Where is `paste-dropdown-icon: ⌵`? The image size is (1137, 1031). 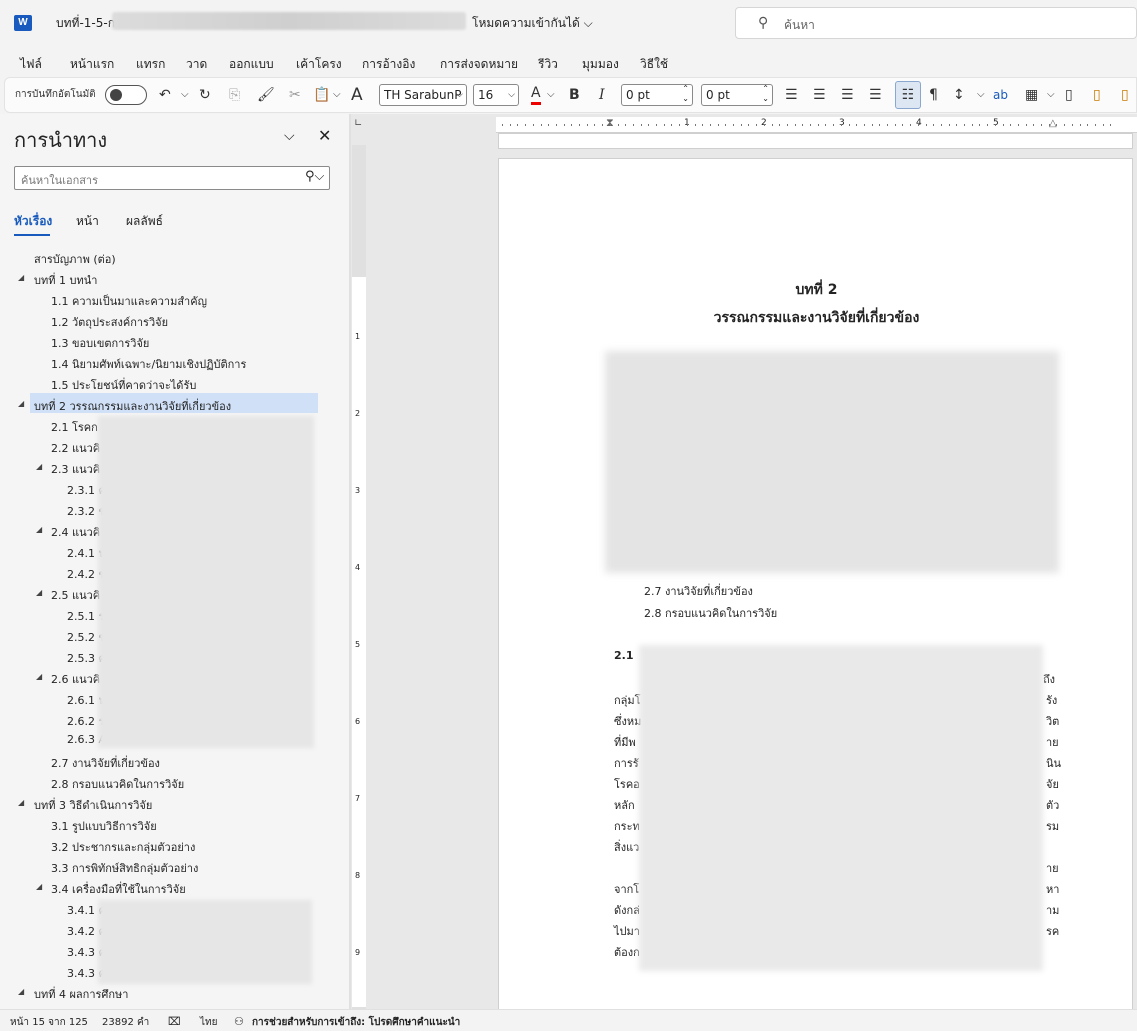 paste-dropdown-icon: ⌵ is located at coordinates (337, 95).